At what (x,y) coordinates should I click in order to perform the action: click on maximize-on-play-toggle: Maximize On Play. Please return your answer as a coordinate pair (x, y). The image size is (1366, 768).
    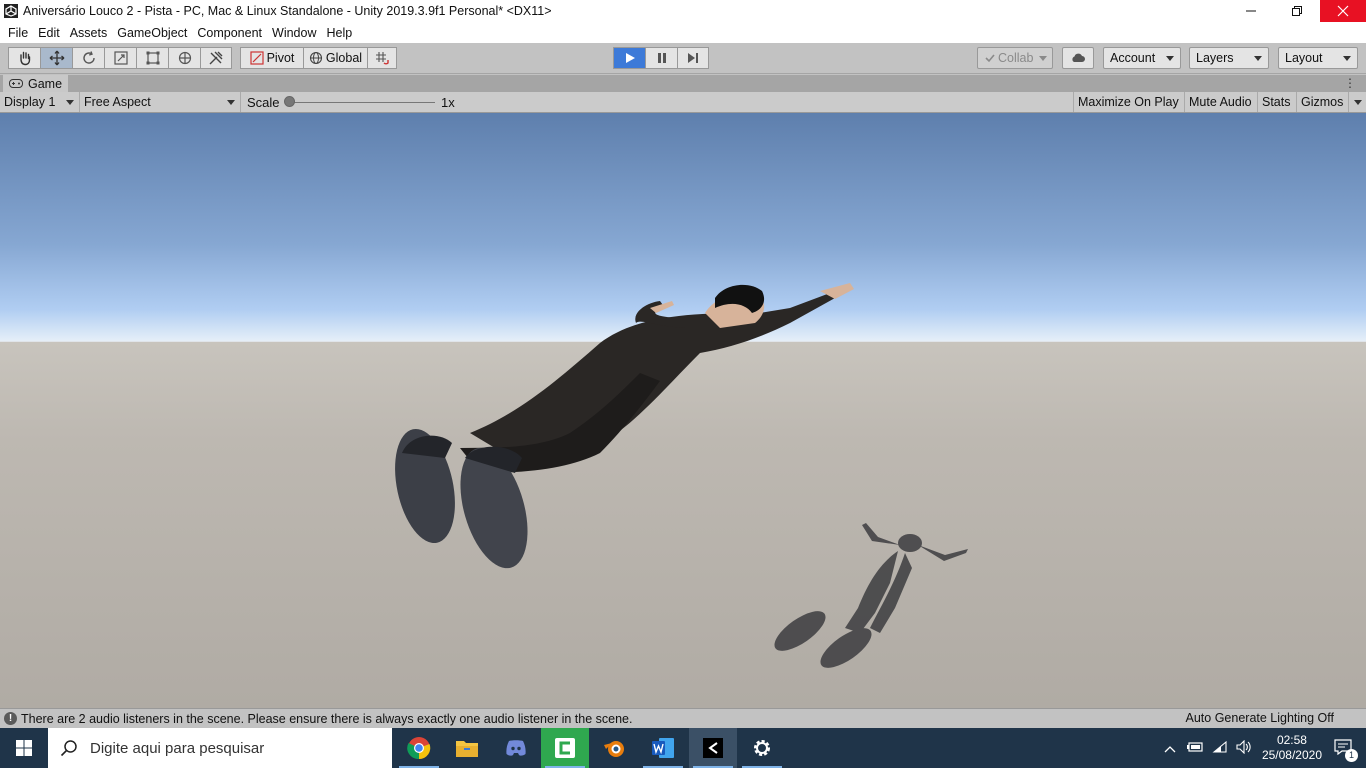
    Looking at the image, I should click on (1128, 102).